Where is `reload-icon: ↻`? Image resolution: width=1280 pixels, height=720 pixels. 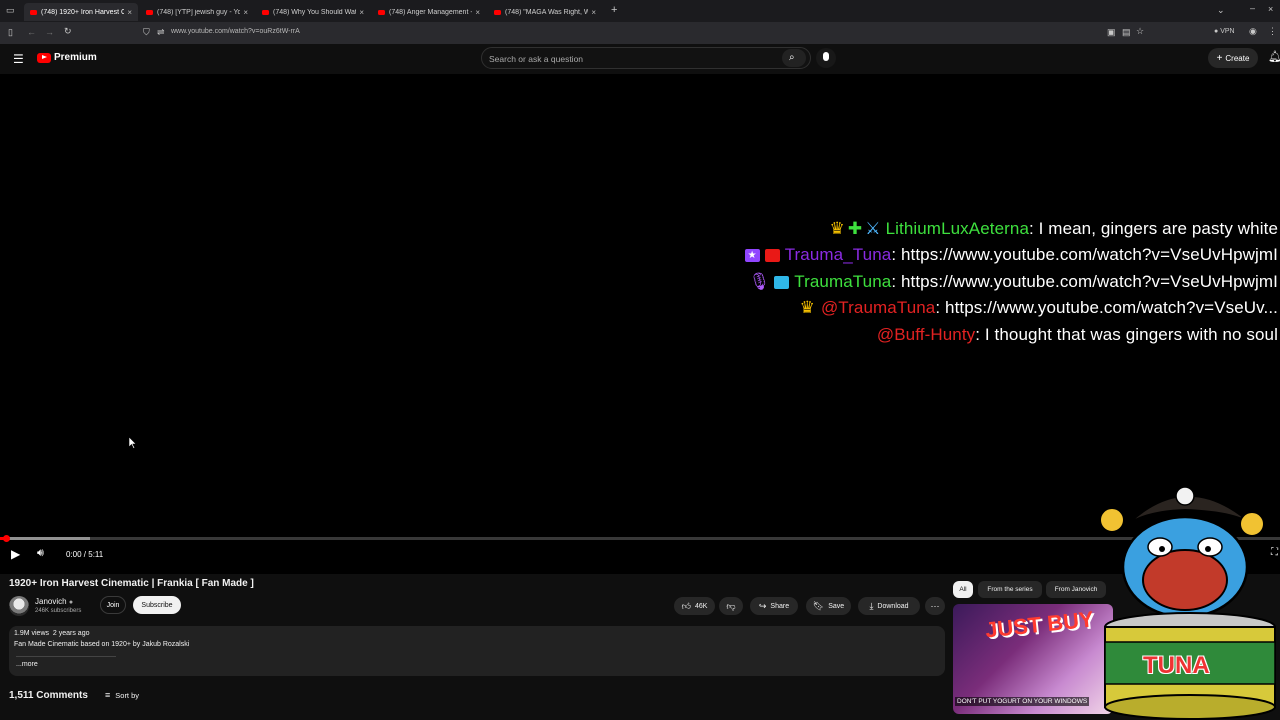
reload-icon: ↻ is located at coordinates (68, 31).